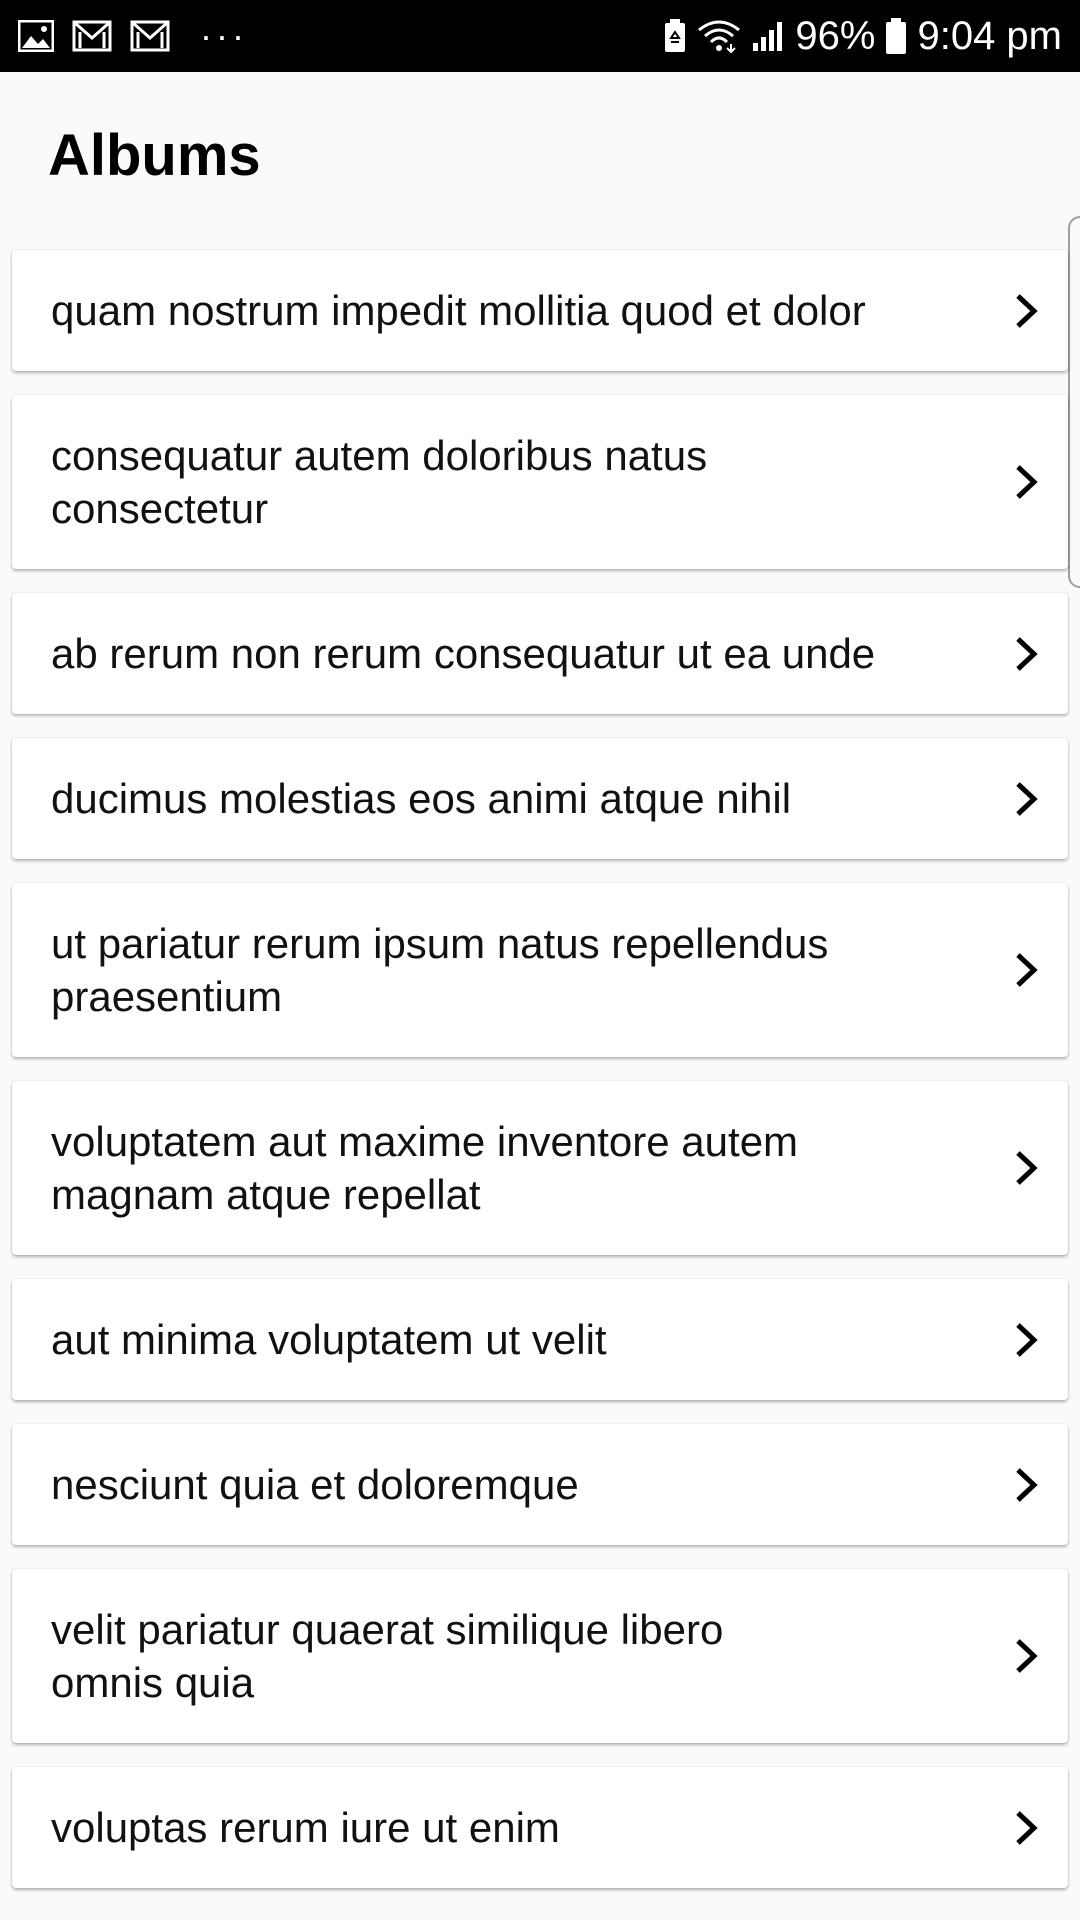  What do you see at coordinates (768, 36) in the screenshot?
I see `signal-icon` at bounding box center [768, 36].